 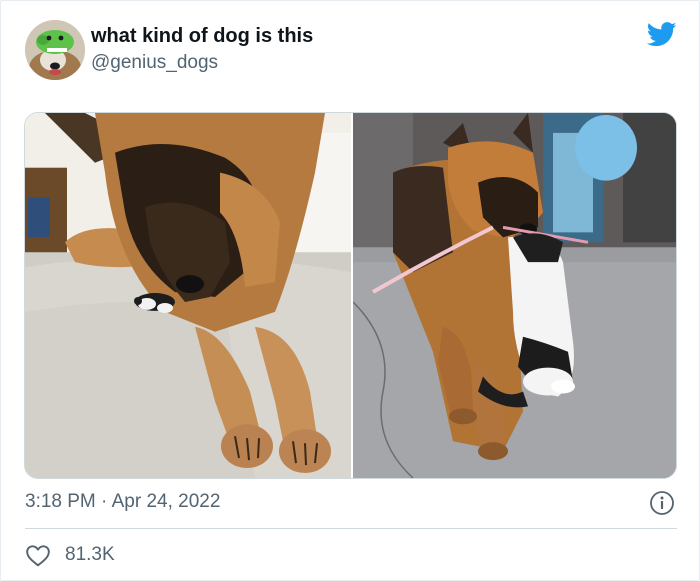 I want to click on tweet-date: Apr 24, 2022, so click(x=166, y=501).